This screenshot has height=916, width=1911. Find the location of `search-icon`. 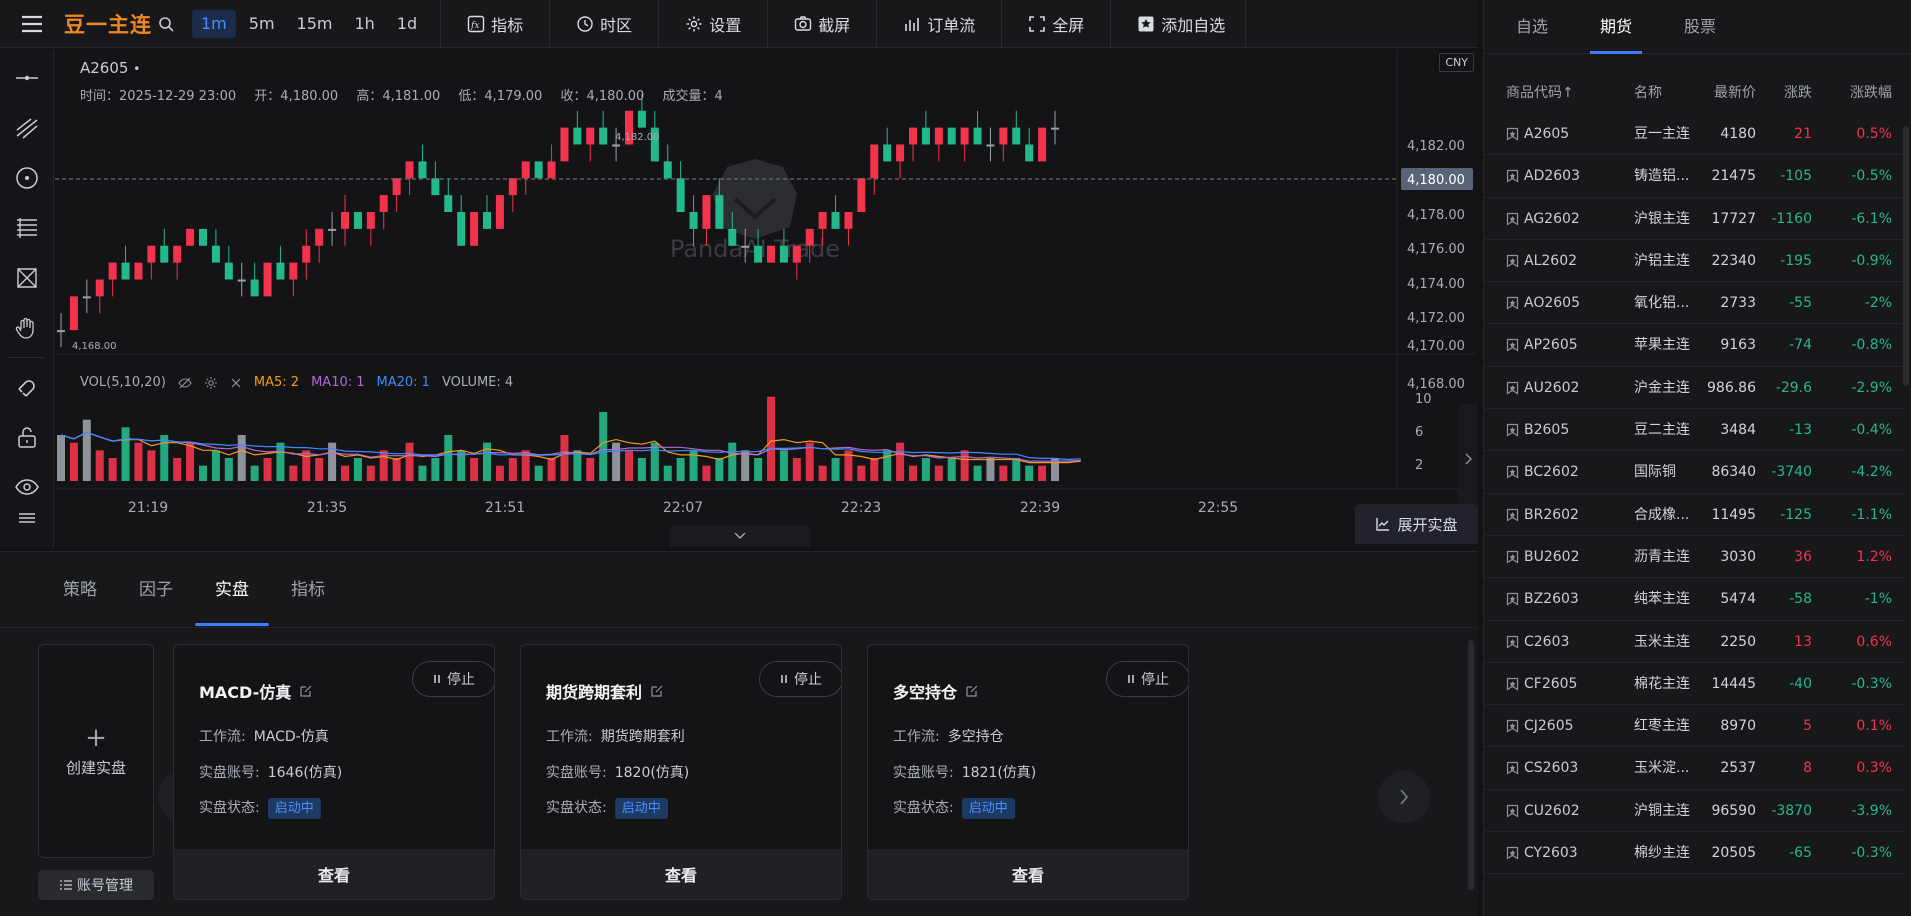

search-icon is located at coordinates (166, 24).